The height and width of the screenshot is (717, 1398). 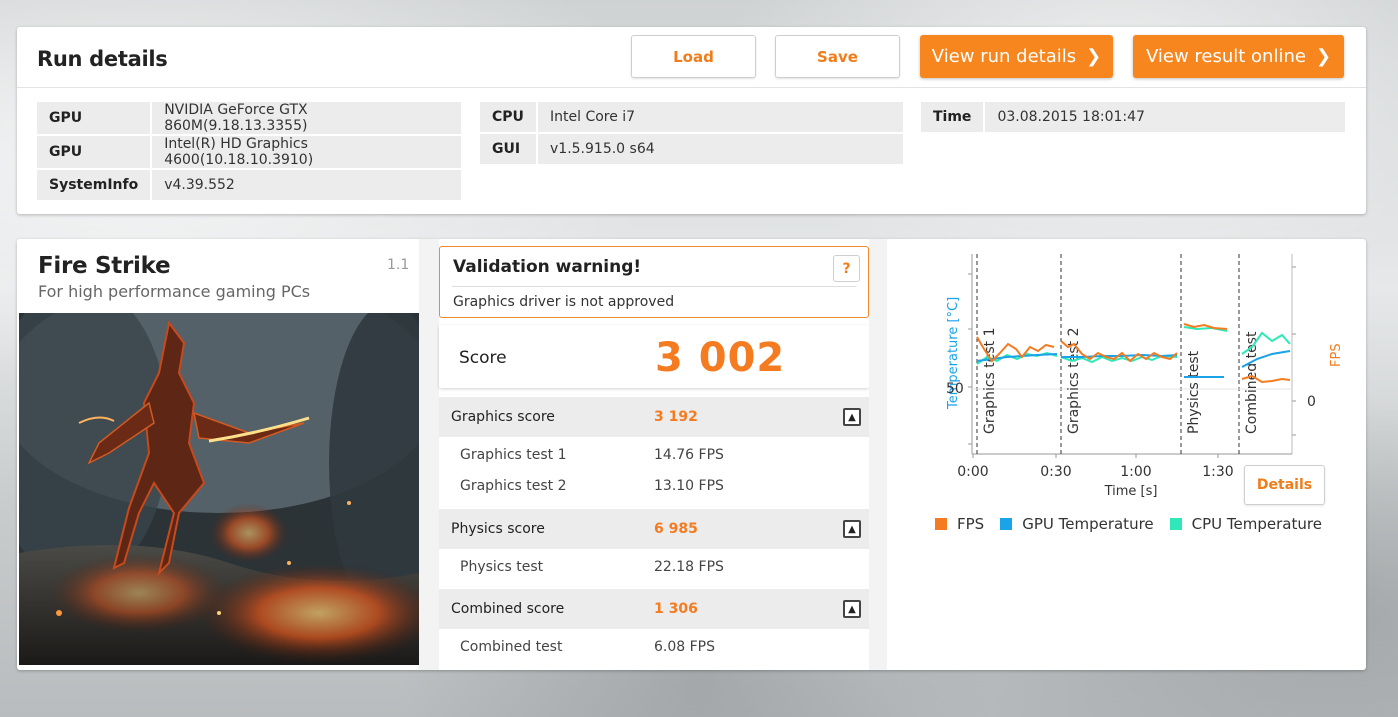 I want to click on section-label: Graphics test 1, so click(x=990, y=380).